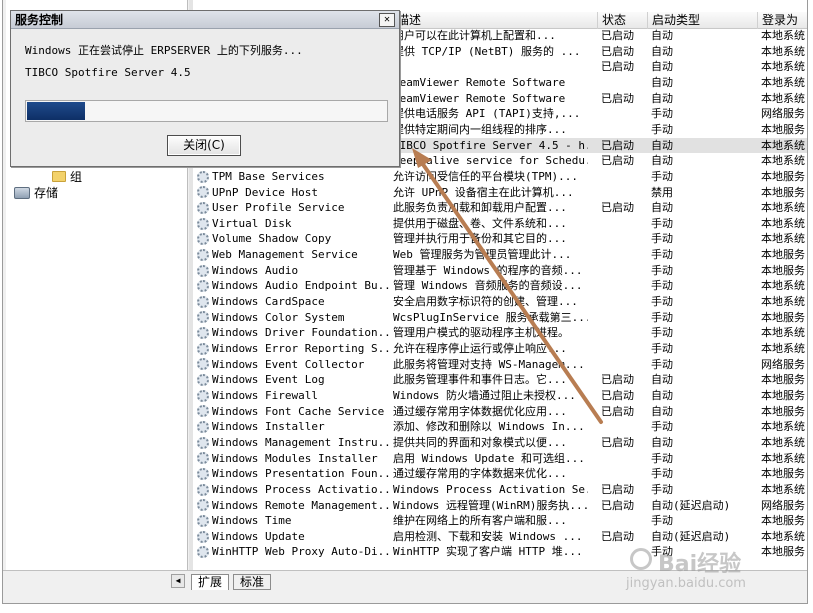 The width and height of the screenshot is (813, 613). I want to click on column-logon-as: 登录为, so click(782, 20).